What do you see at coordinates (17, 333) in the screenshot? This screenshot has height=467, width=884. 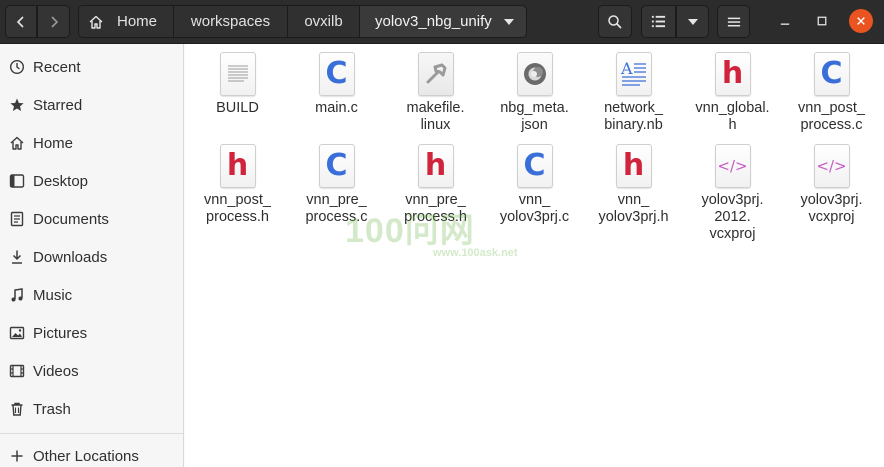 I see `pictures-icon` at bounding box center [17, 333].